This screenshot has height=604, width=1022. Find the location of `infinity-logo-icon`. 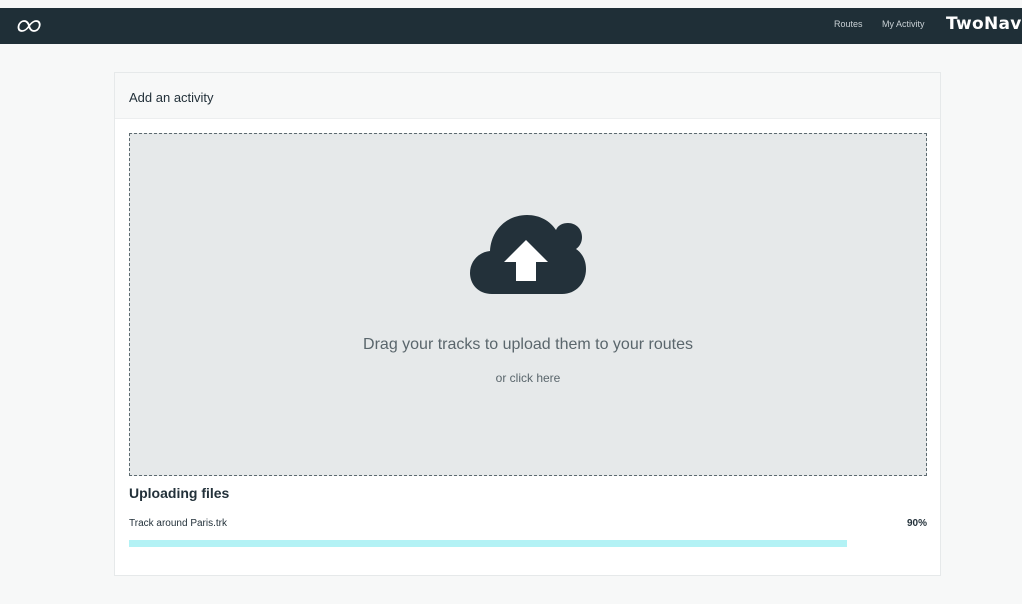

infinity-logo-icon is located at coordinates (28, 26).